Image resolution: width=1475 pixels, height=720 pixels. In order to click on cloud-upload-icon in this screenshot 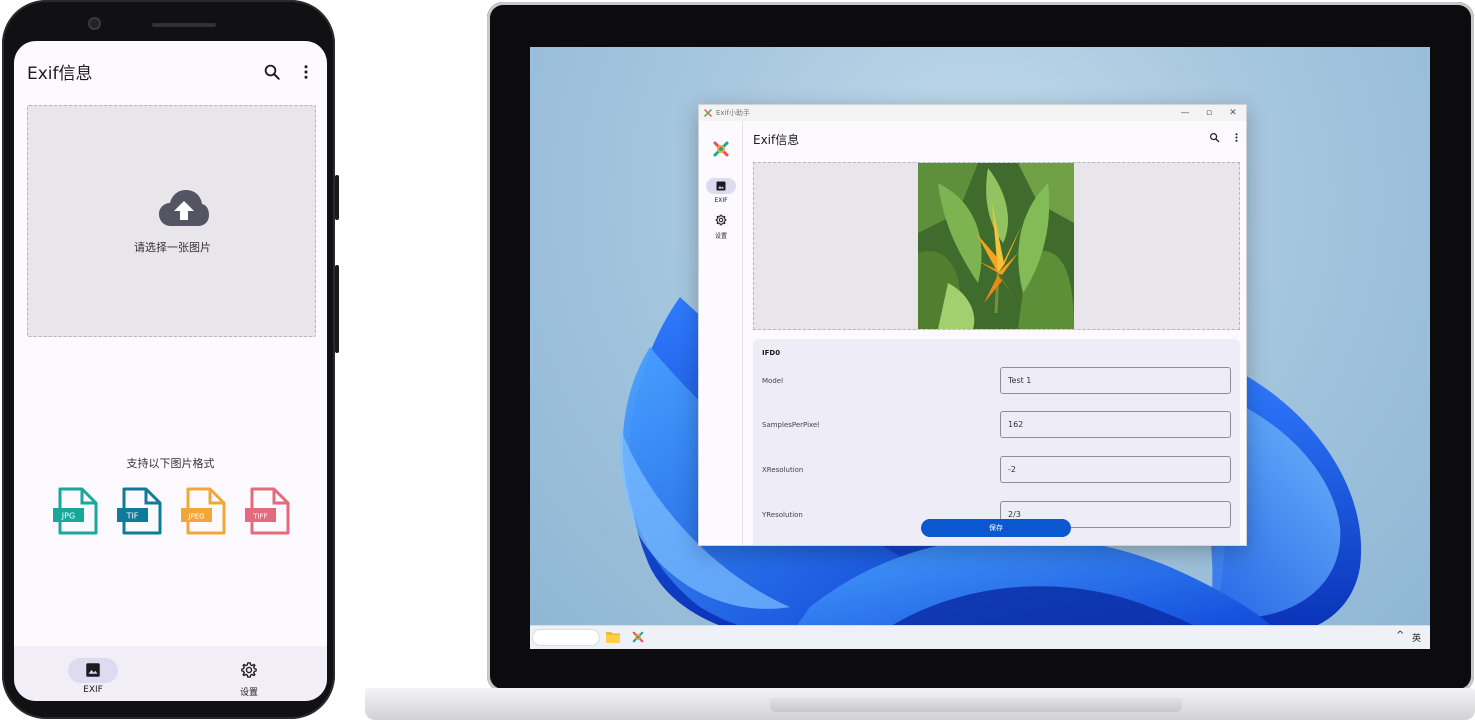, I will do `click(184, 208)`.